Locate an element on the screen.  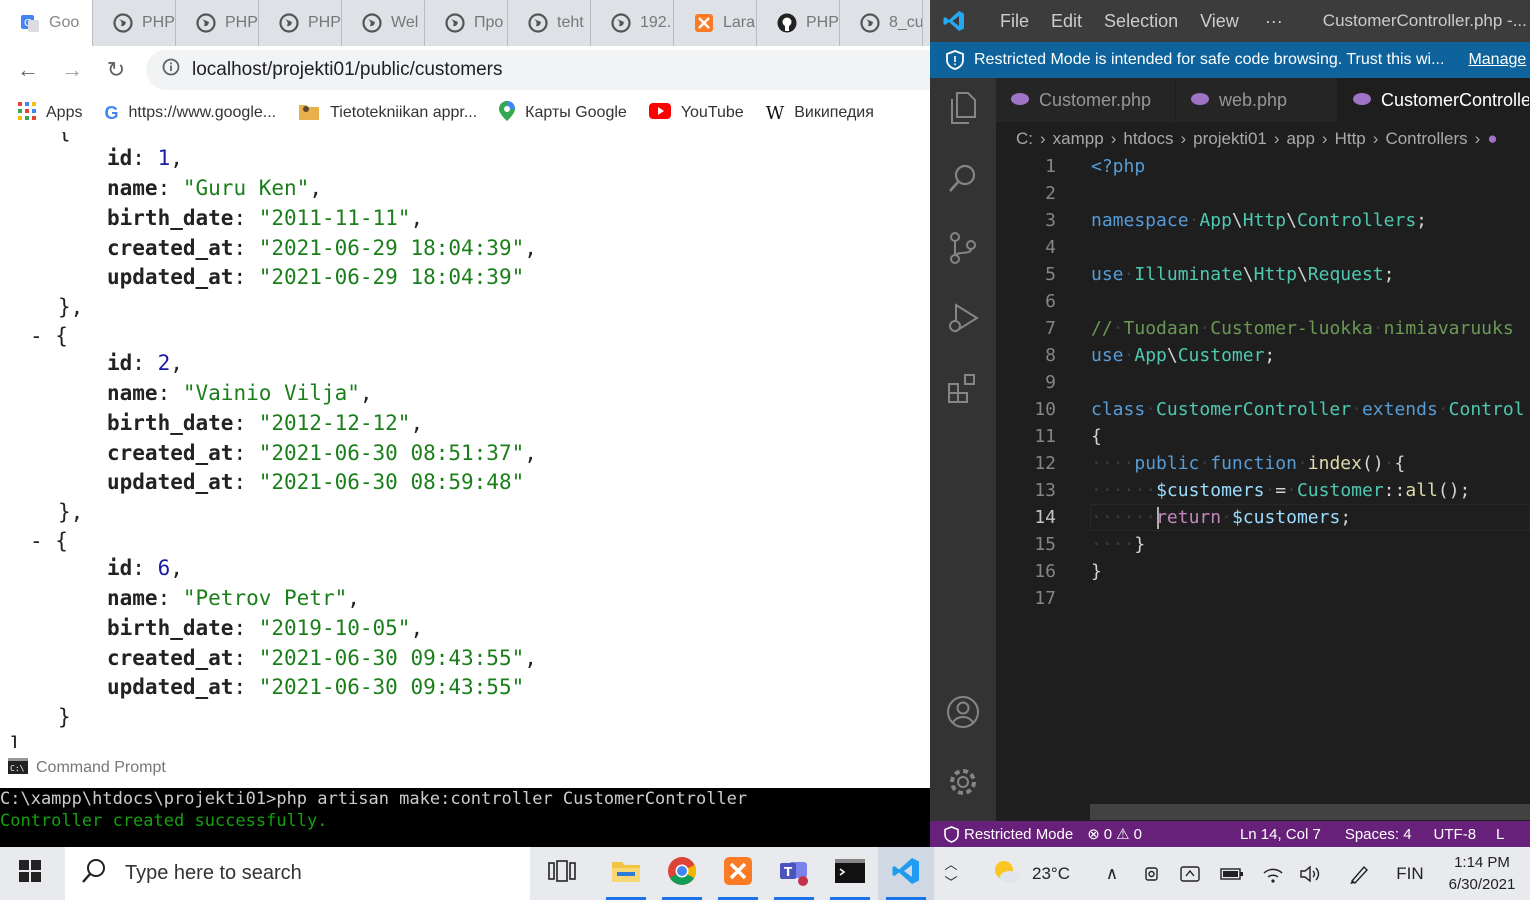
tray-weather: 23°C is located at coordinates (1030, 873).